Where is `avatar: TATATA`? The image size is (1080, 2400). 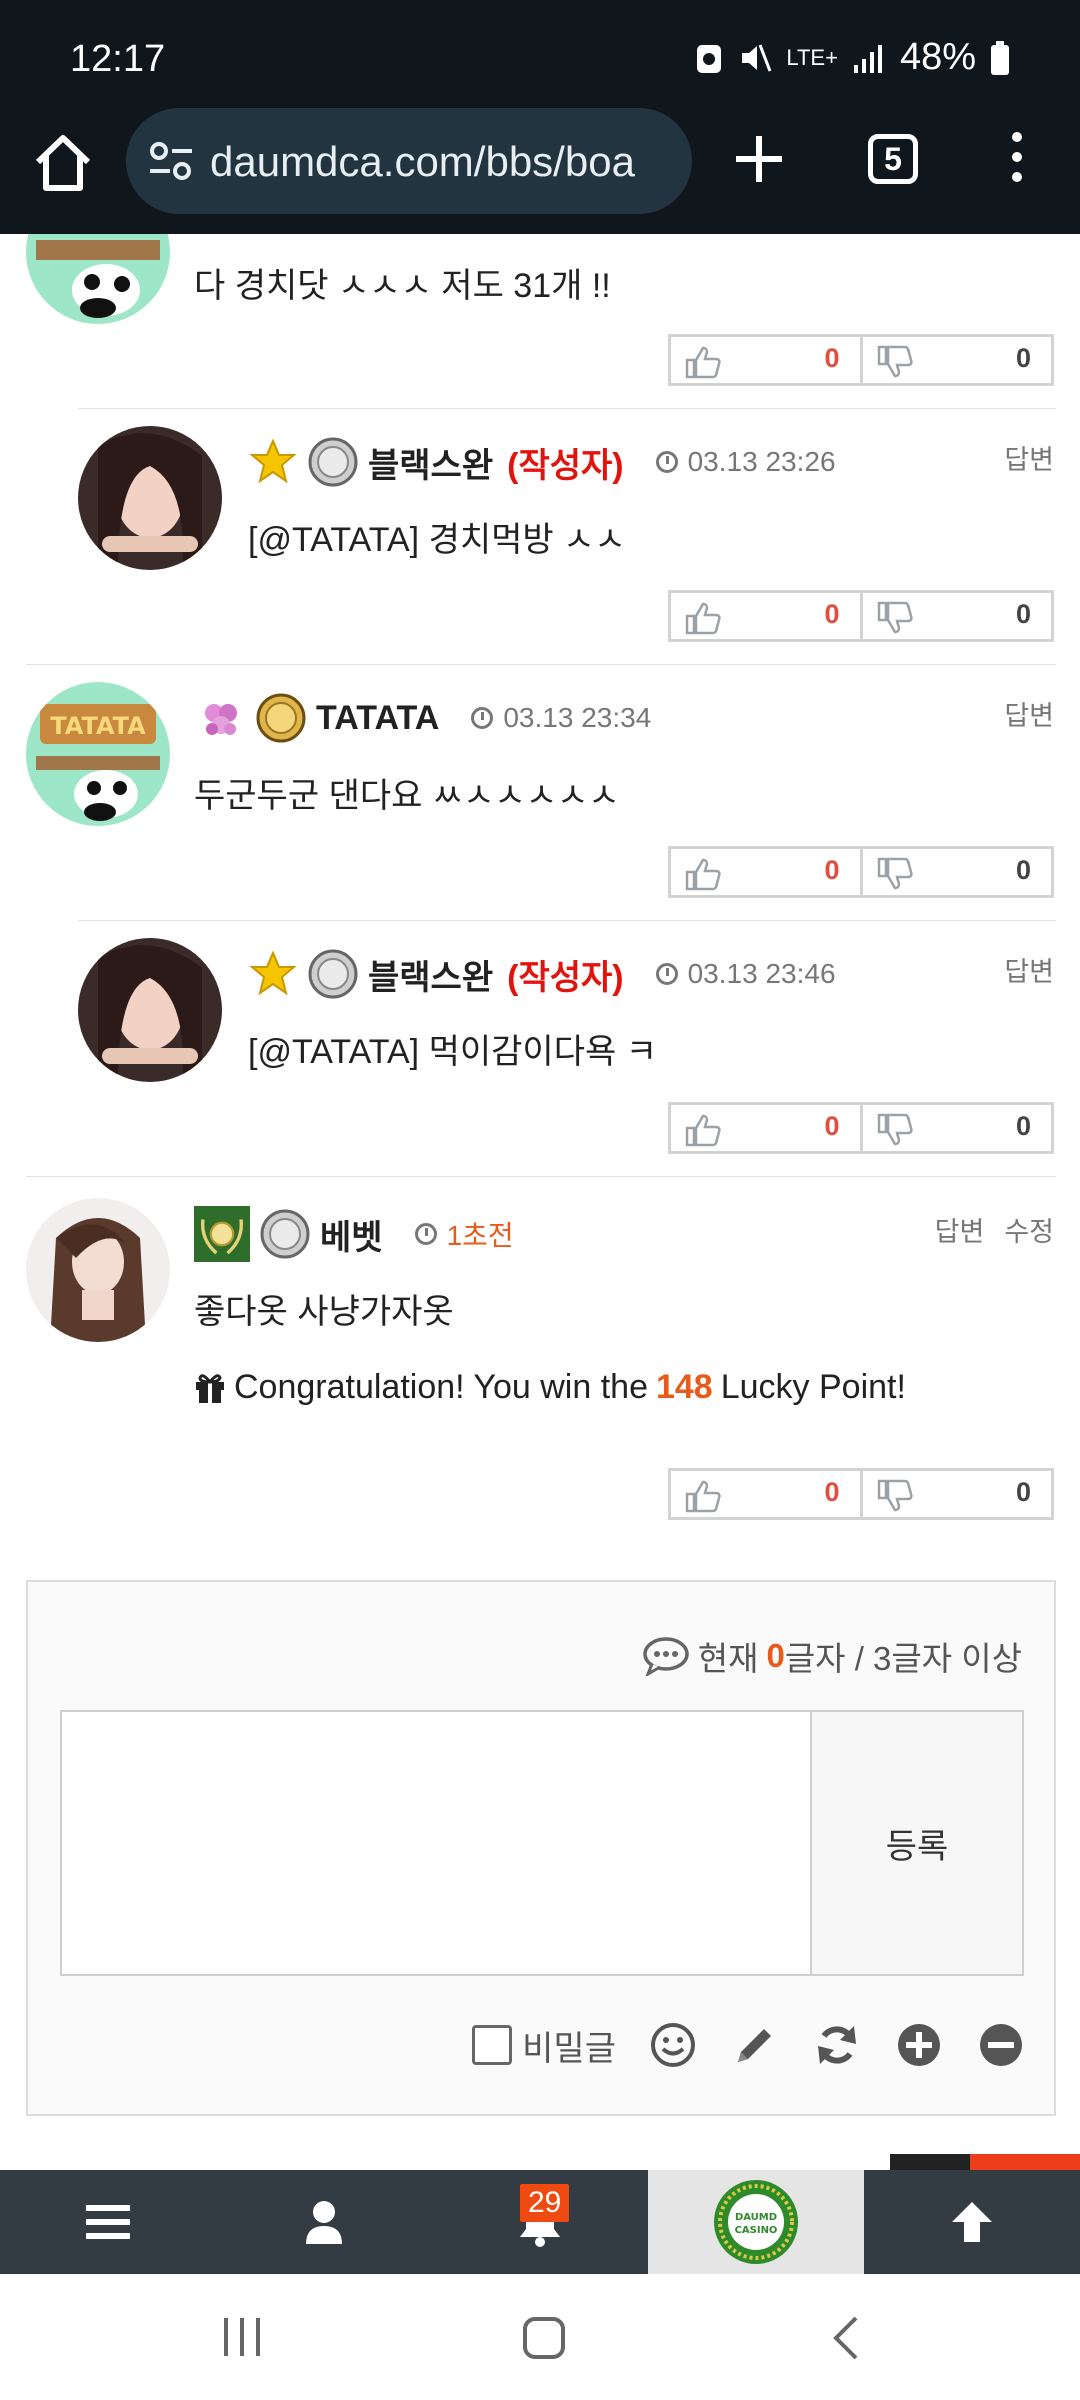
avatar: TATATA is located at coordinates (98, 754).